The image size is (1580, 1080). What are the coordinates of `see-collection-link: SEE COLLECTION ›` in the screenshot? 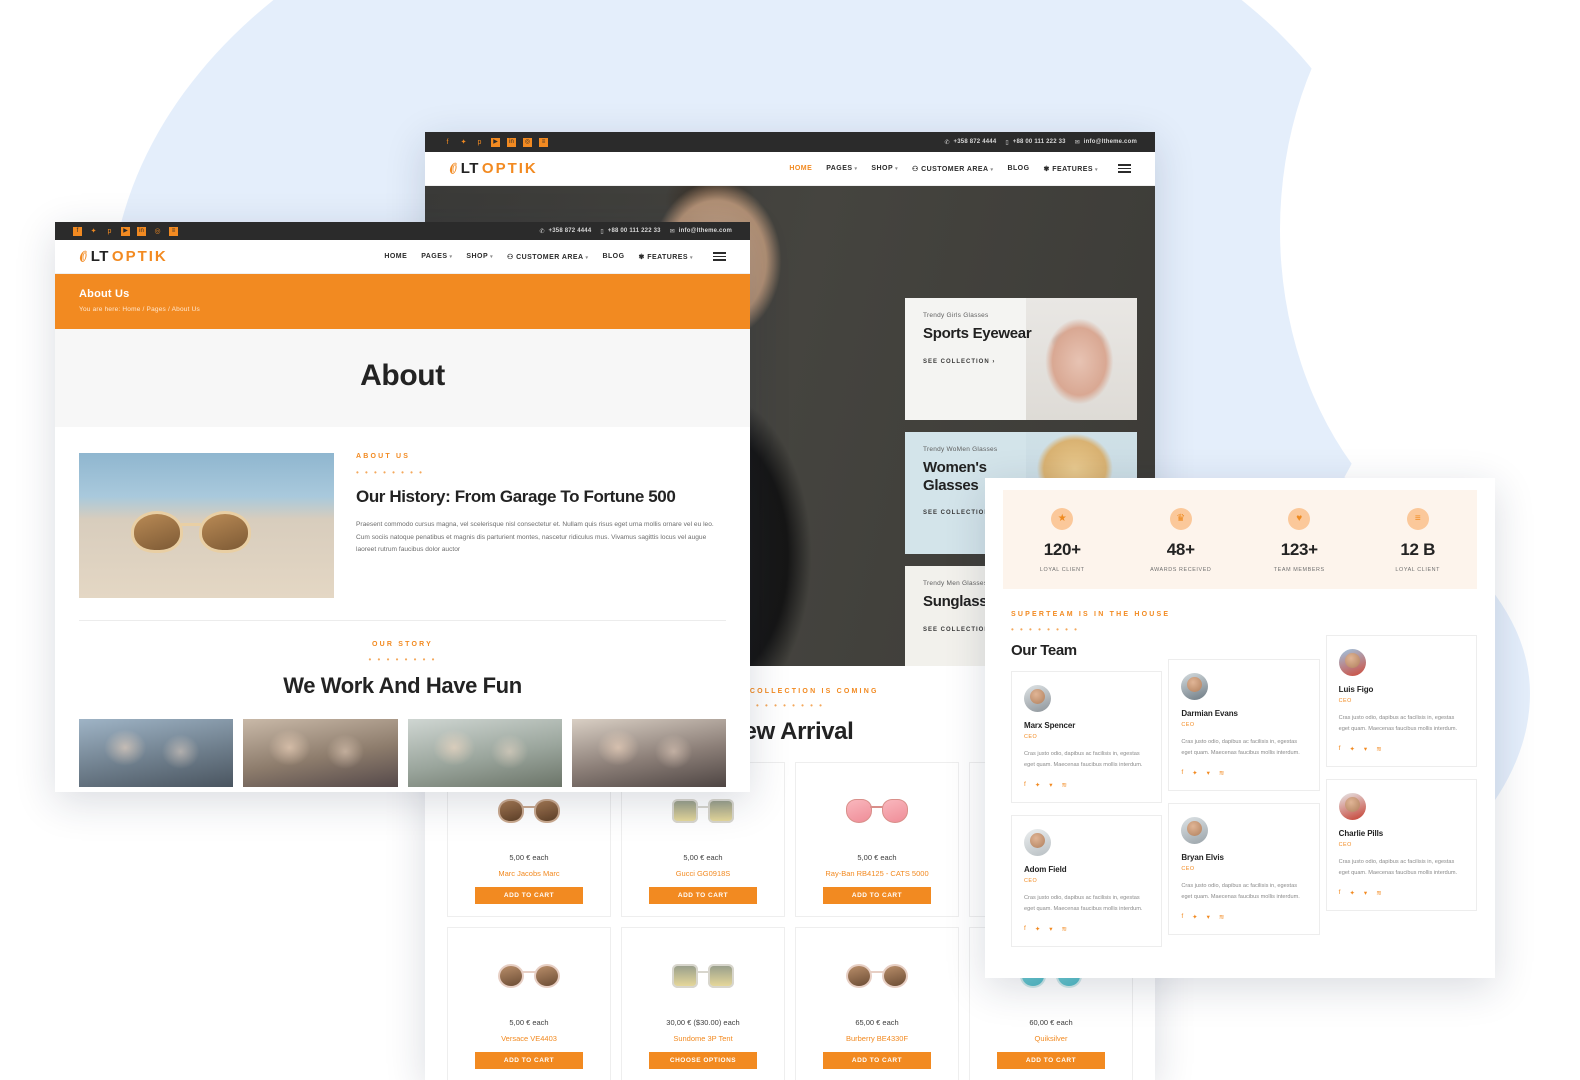 It's located at (981, 362).